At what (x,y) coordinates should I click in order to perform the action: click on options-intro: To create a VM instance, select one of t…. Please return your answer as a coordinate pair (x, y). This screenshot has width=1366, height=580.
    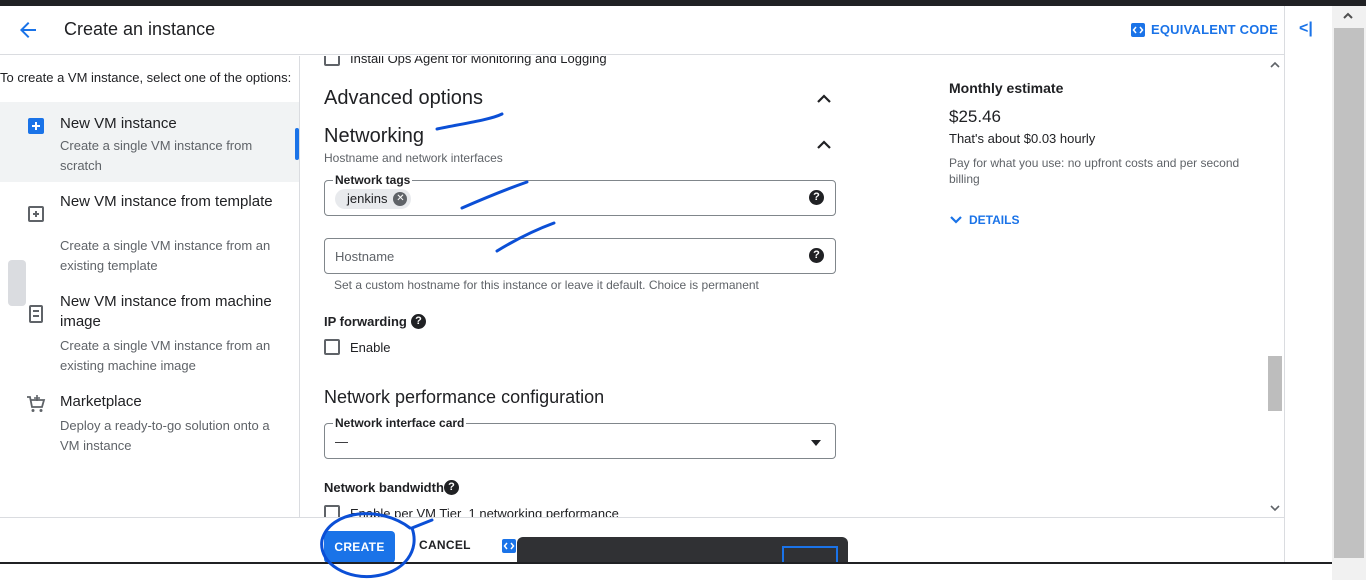
    Looking at the image, I should click on (146, 77).